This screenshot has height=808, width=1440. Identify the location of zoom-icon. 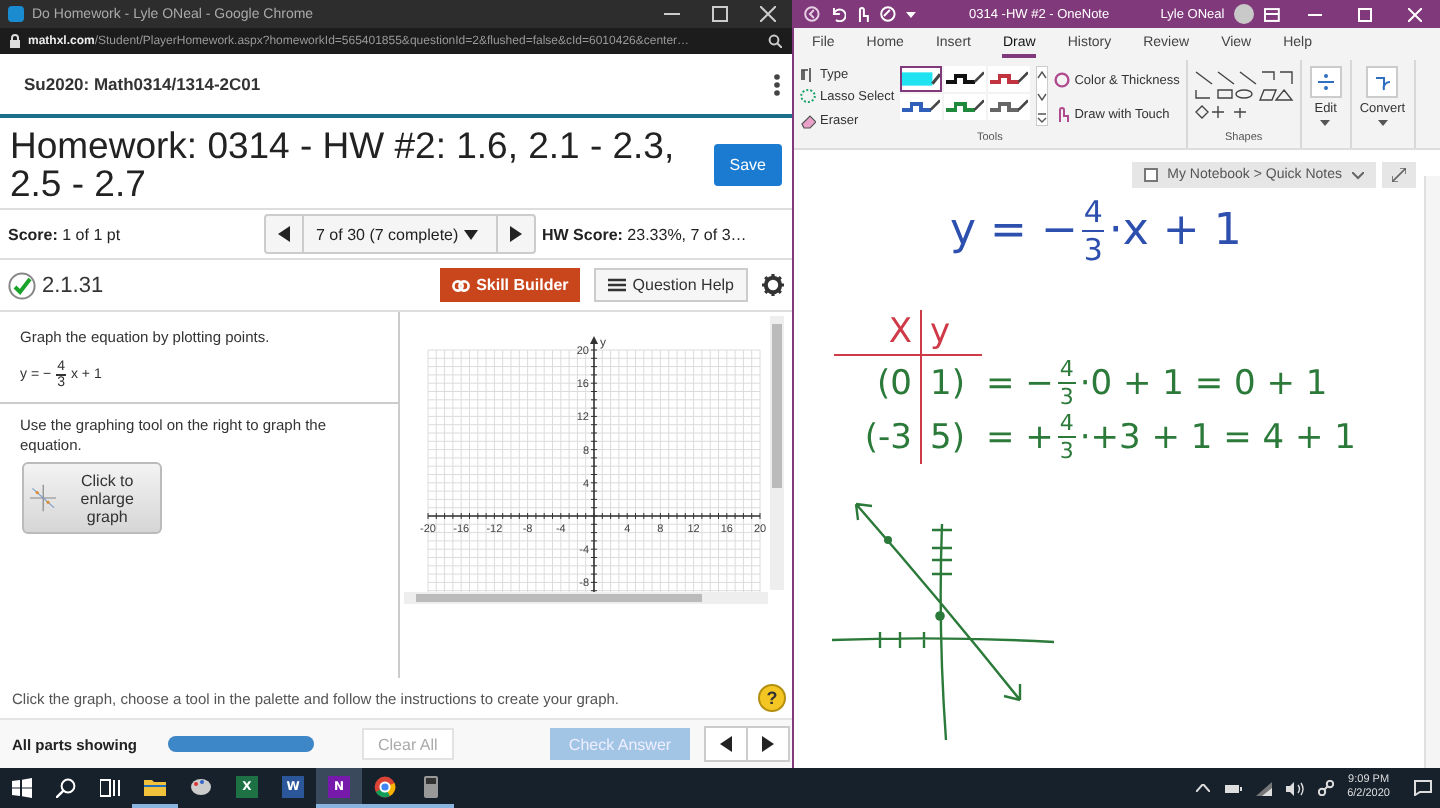
(775, 41).